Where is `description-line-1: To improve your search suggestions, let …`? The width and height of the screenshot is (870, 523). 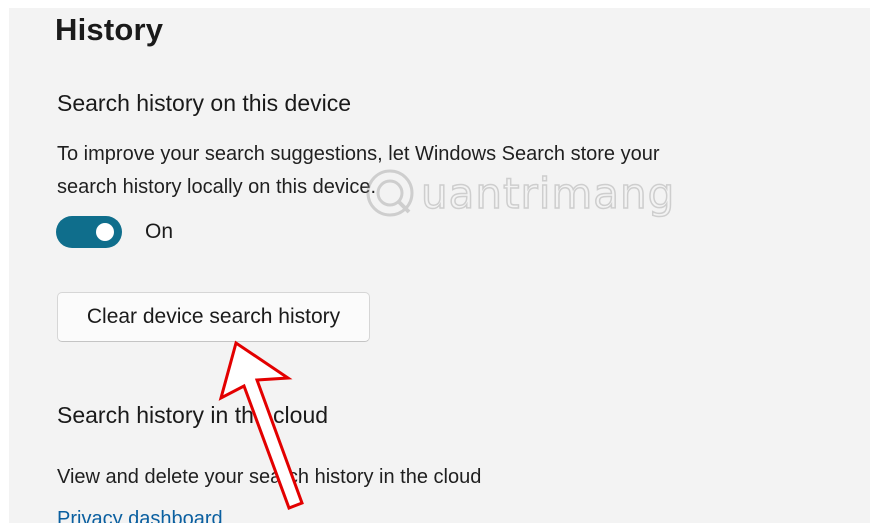 description-line-1: To improve your search suggestions, let … is located at coordinates (358, 154).